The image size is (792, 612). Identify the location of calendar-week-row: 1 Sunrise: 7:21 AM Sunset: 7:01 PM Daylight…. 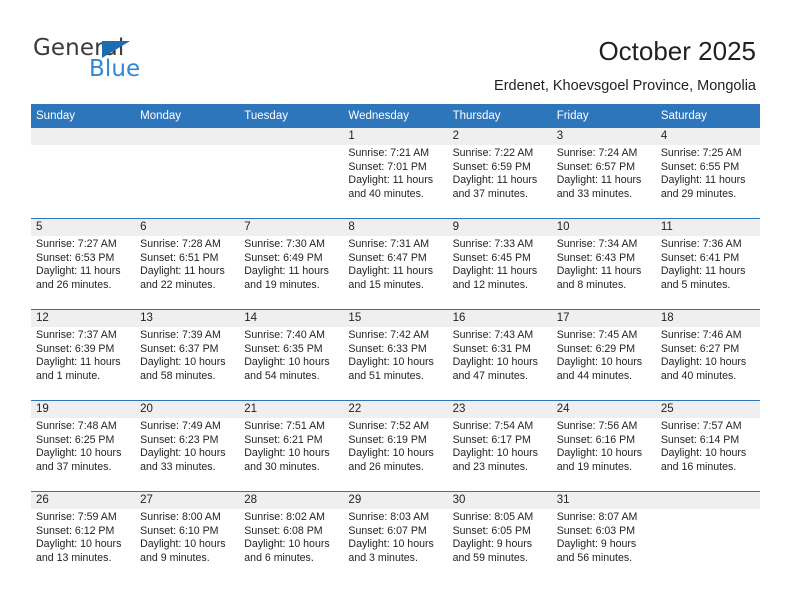
(395, 173).